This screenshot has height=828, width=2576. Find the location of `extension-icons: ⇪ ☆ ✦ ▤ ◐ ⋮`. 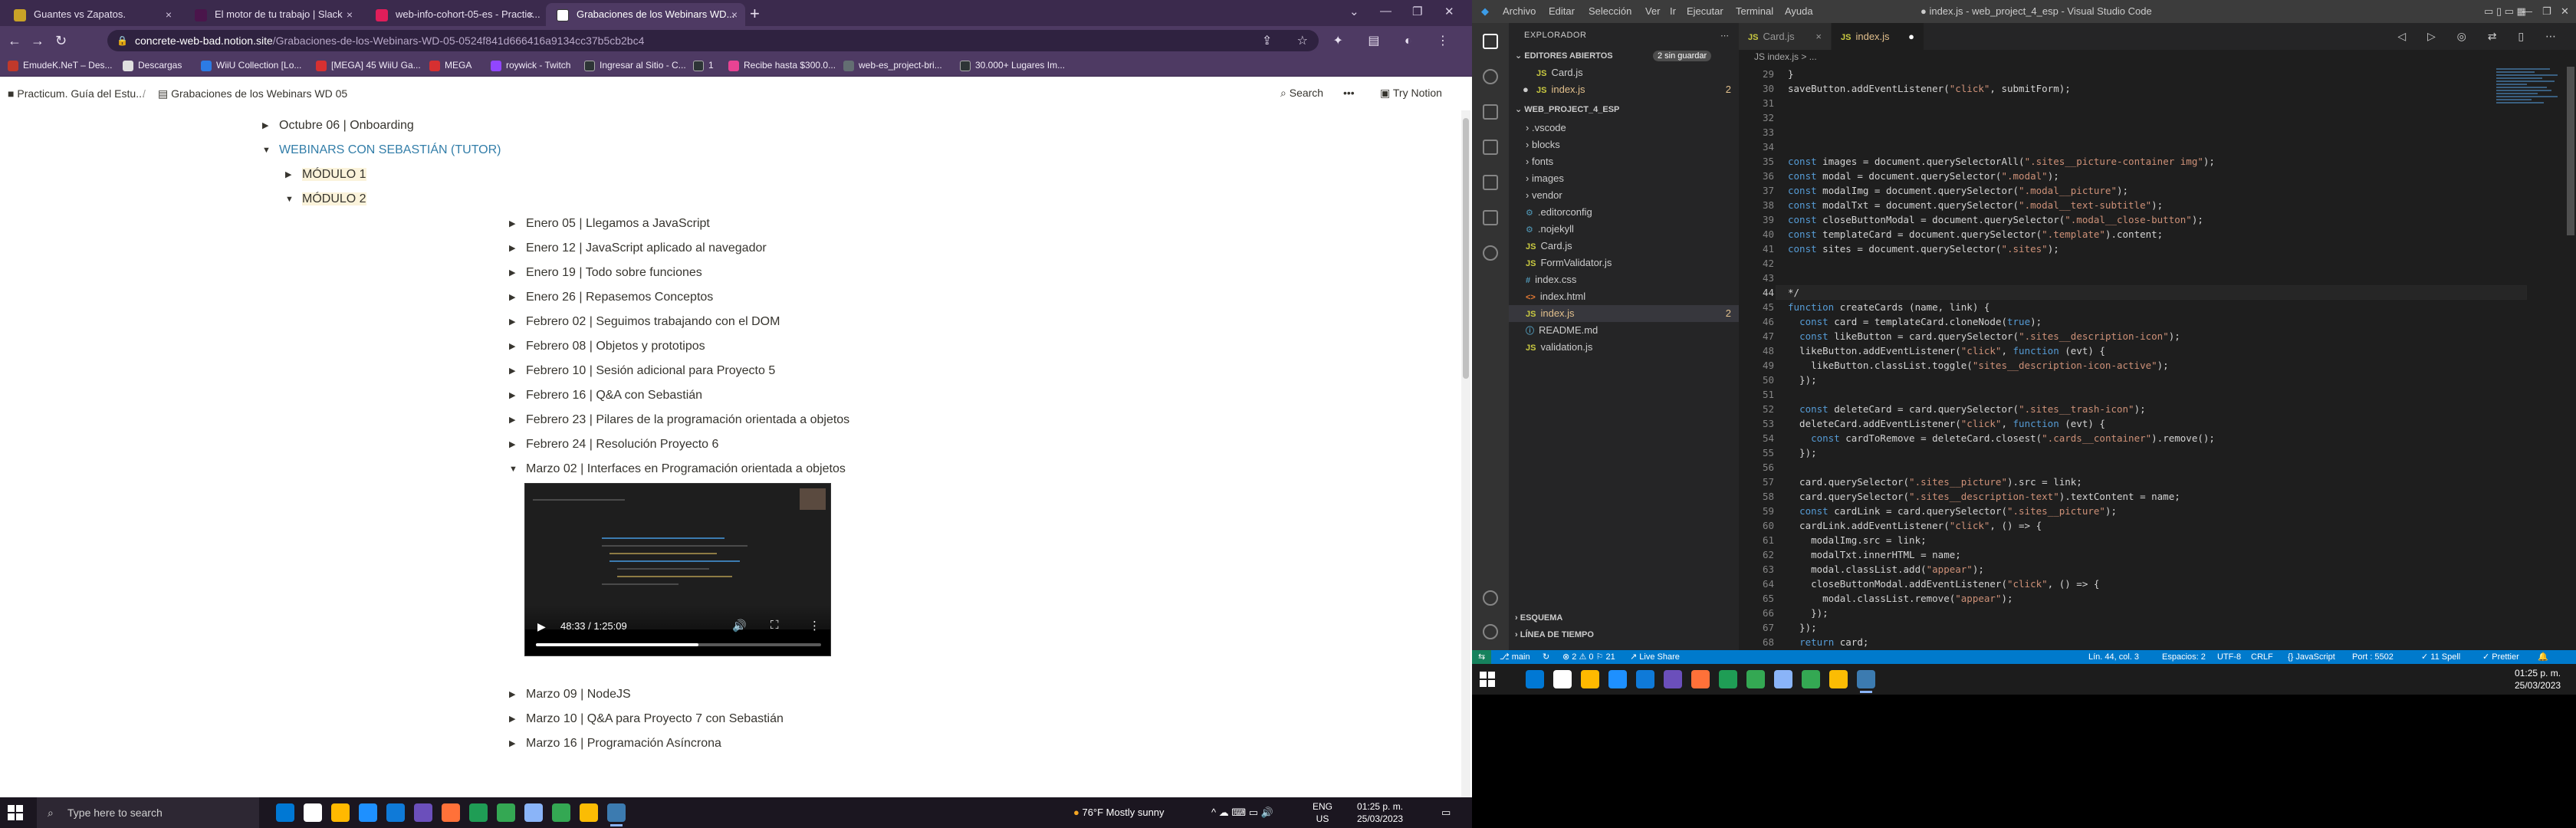

extension-icons: ⇪ ☆ ✦ ▤ ◐ ⋮ is located at coordinates (1361, 41).